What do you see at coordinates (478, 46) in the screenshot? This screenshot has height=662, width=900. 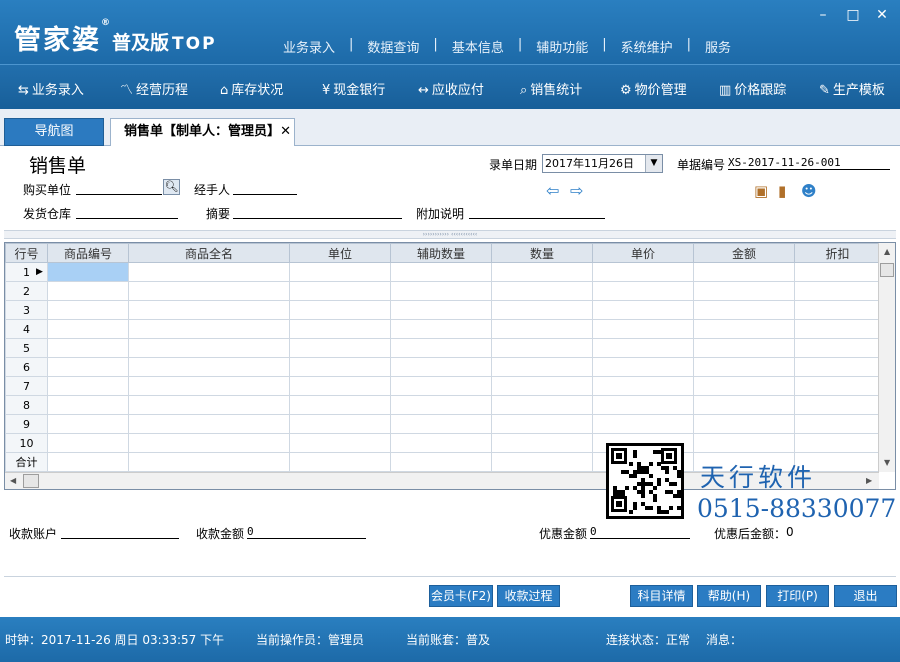 I see `top-menu-item-basic: 基本信息` at bounding box center [478, 46].